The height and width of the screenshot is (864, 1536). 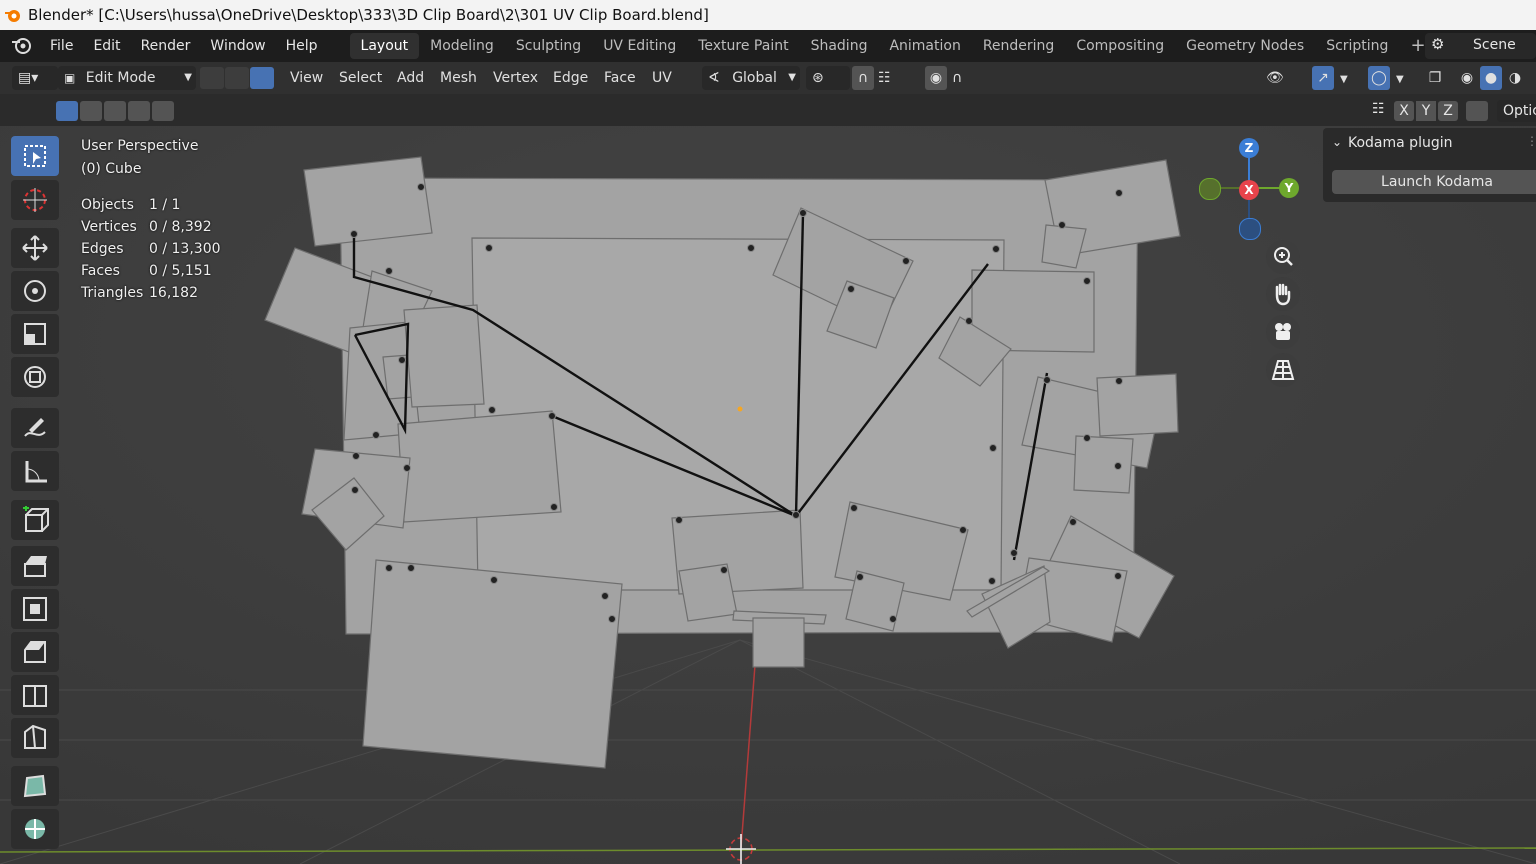 What do you see at coordinates (35, 471) in the screenshot?
I see `measure-tool` at bounding box center [35, 471].